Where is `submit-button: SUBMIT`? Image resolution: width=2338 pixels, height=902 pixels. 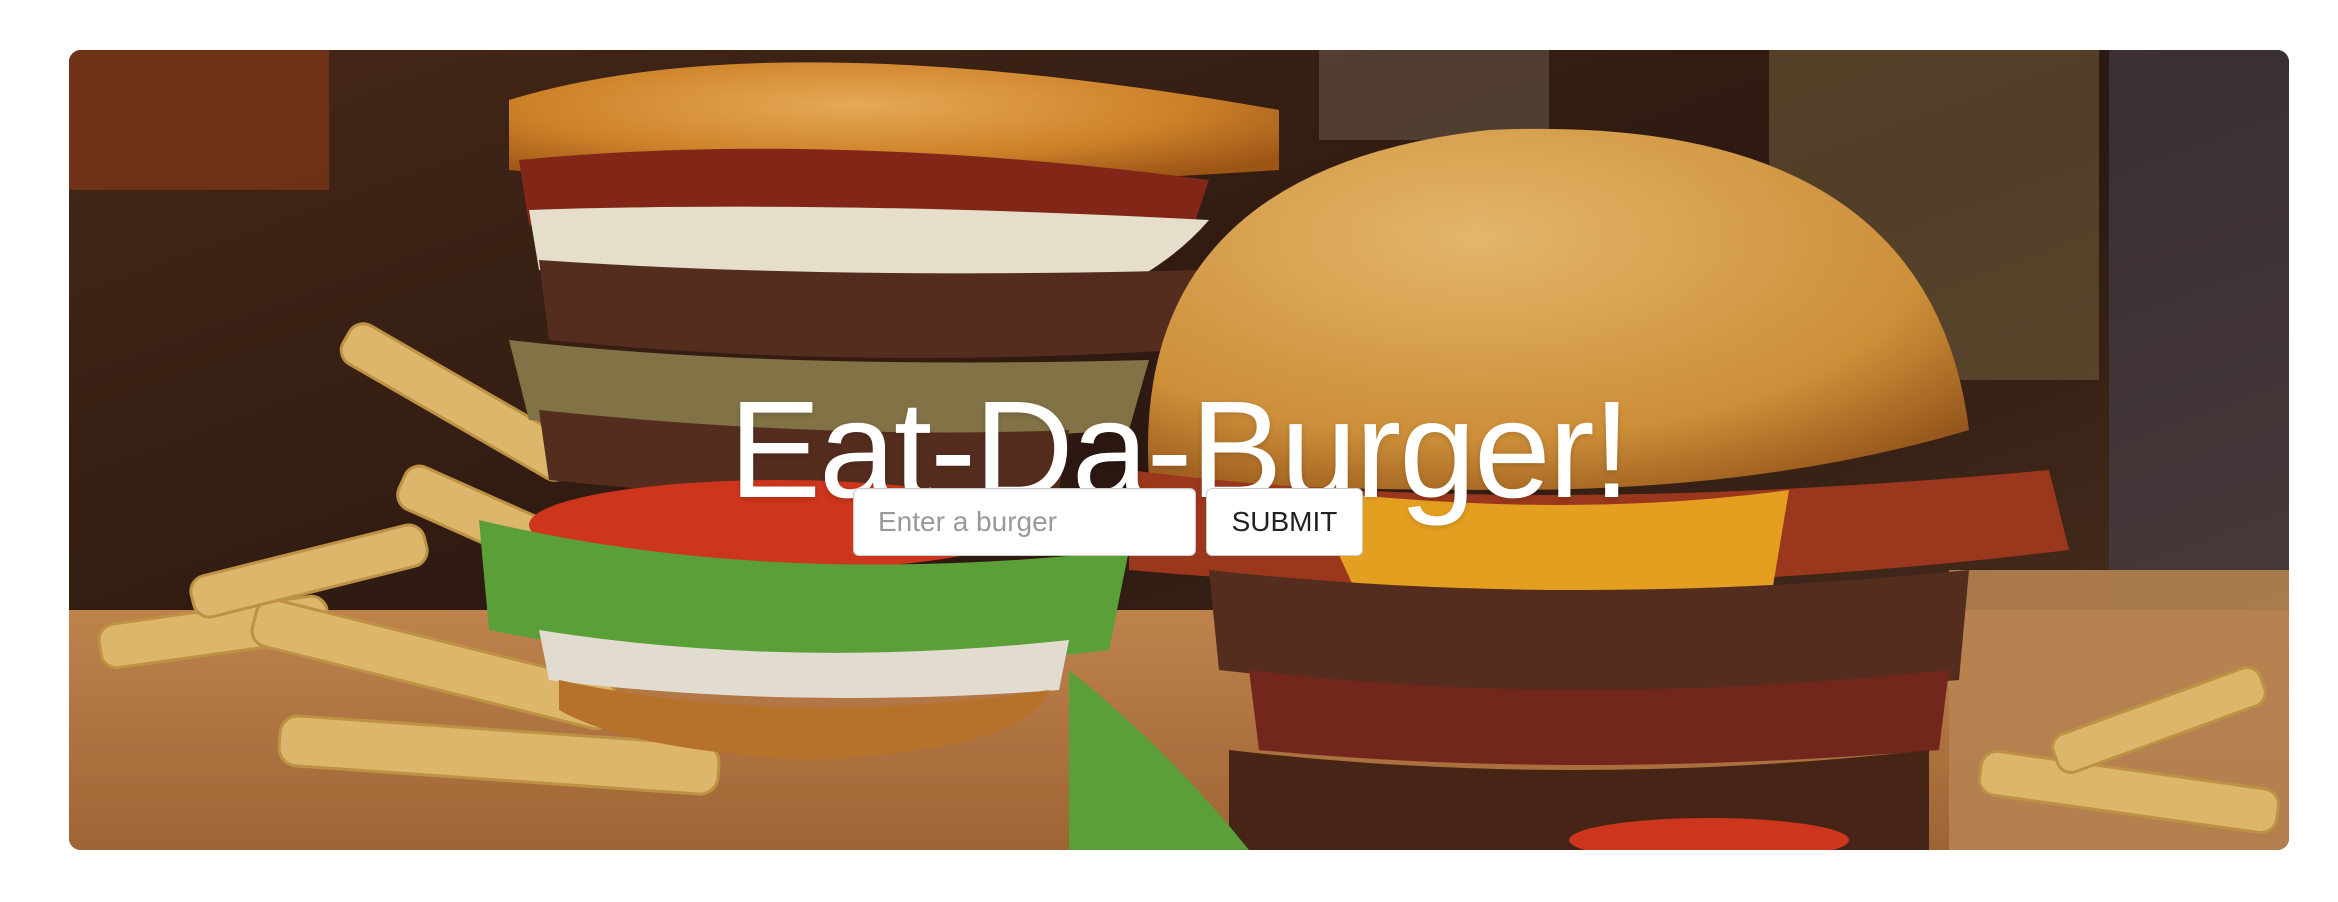 submit-button: SUBMIT is located at coordinates (1284, 522).